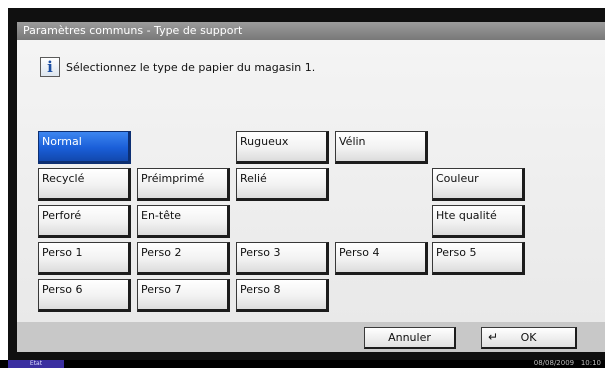  Describe the element at coordinates (282, 295) in the screenshot. I see `media-type-perso8-button: Perso 8` at that location.